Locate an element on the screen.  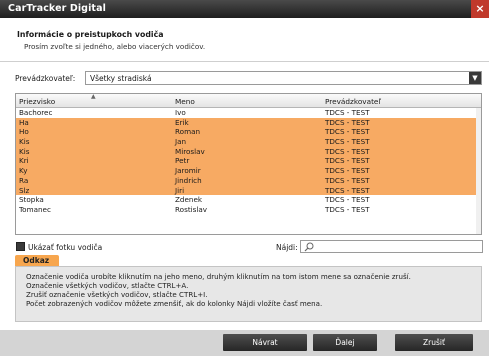
table-row: Kis Miroslav TDCS - TEST is located at coordinates (248, 151).